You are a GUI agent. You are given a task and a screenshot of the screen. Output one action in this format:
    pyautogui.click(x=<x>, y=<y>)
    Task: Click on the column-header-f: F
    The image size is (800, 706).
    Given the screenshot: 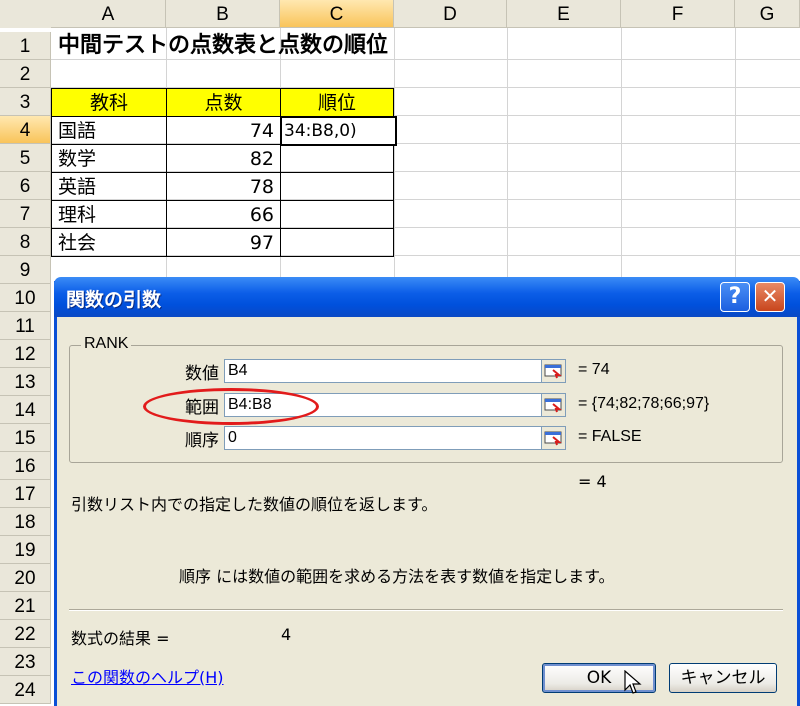 What is the action you would take?
    pyautogui.click(x=678, y=14)
    